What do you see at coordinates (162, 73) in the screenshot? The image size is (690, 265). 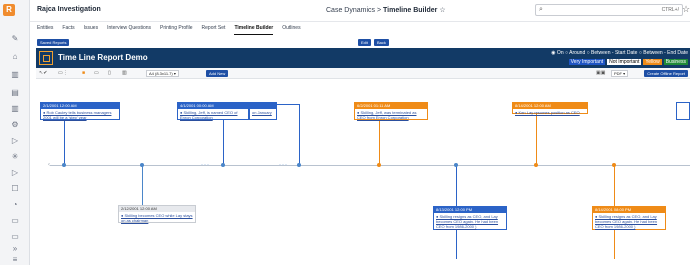 I see `page-size-select: A4 (8.3x11.7) ▾` at bounding box center [162, 73].